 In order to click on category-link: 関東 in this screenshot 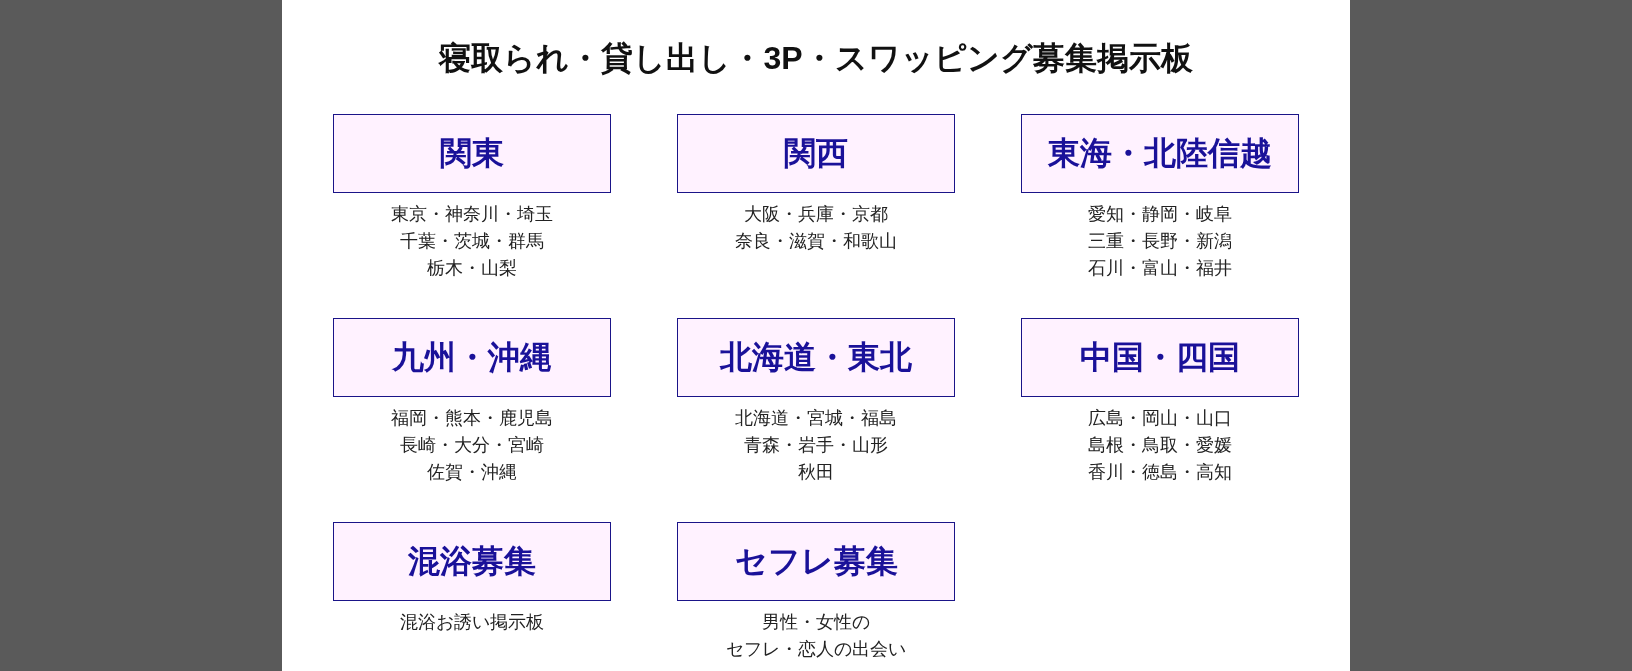, I will do `click(472, 153)`.